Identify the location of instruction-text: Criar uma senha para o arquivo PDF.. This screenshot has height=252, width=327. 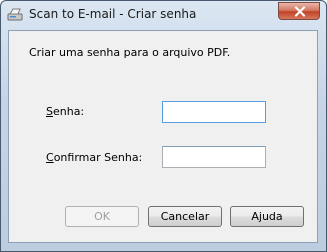
(130, 52).